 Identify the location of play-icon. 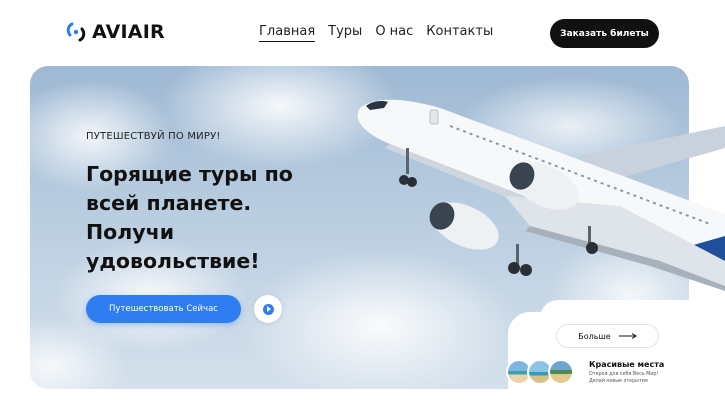
(268, 309).